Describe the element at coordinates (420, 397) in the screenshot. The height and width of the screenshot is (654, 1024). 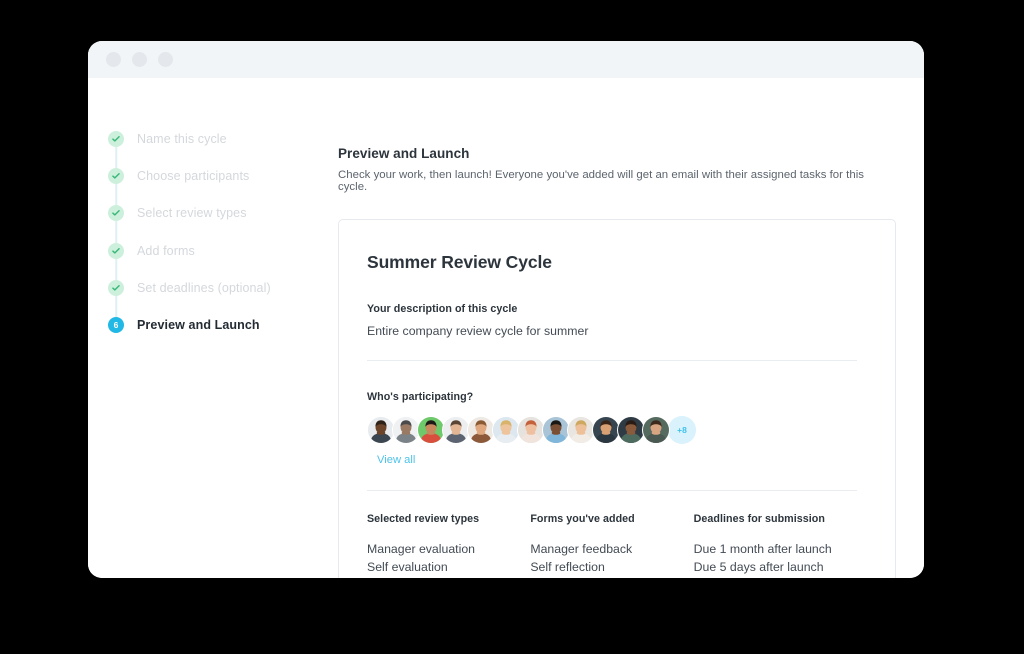
I see `participants-label: Who's participating?` at that location.